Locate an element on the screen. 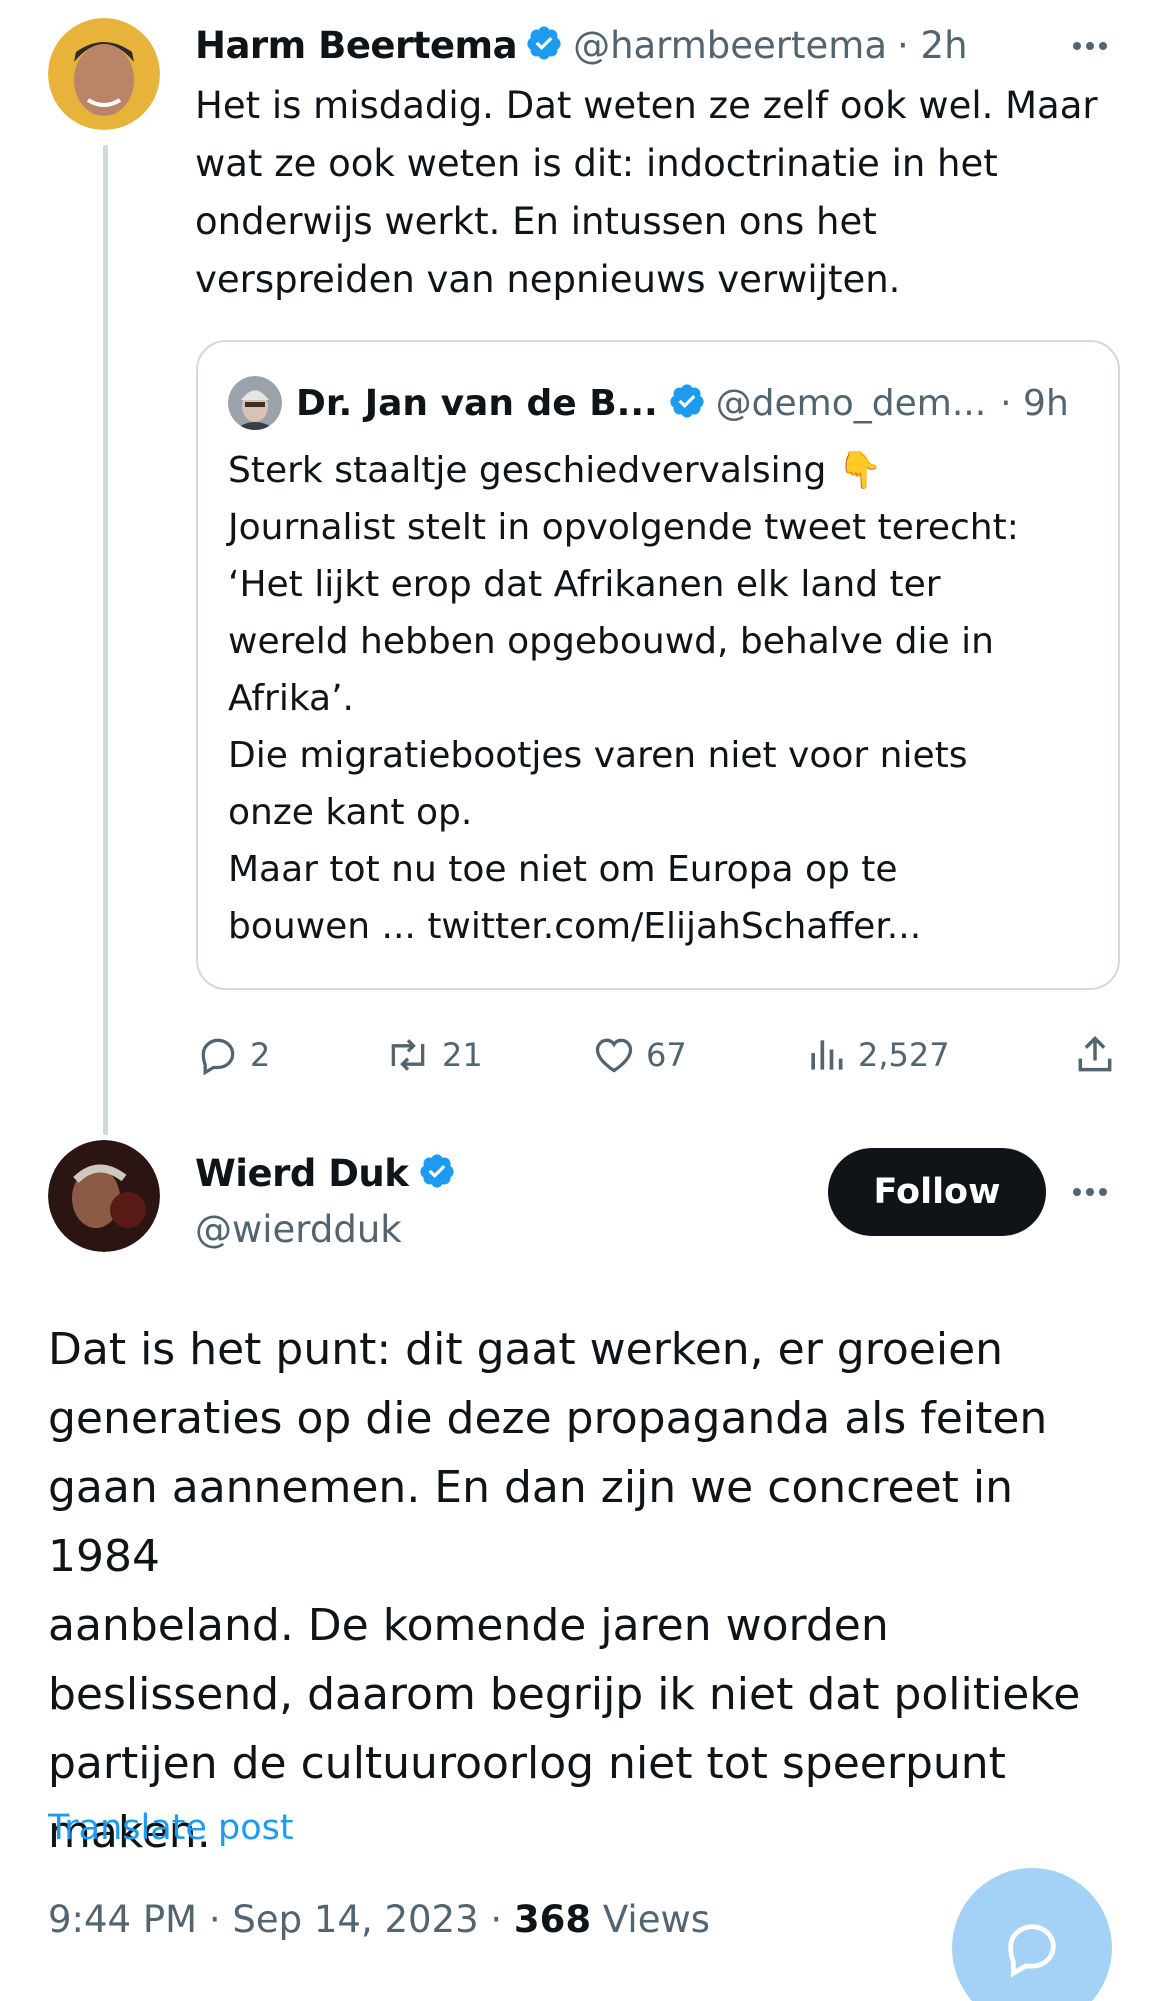  reply-count: 2 is located at coordinates (260, 1055).